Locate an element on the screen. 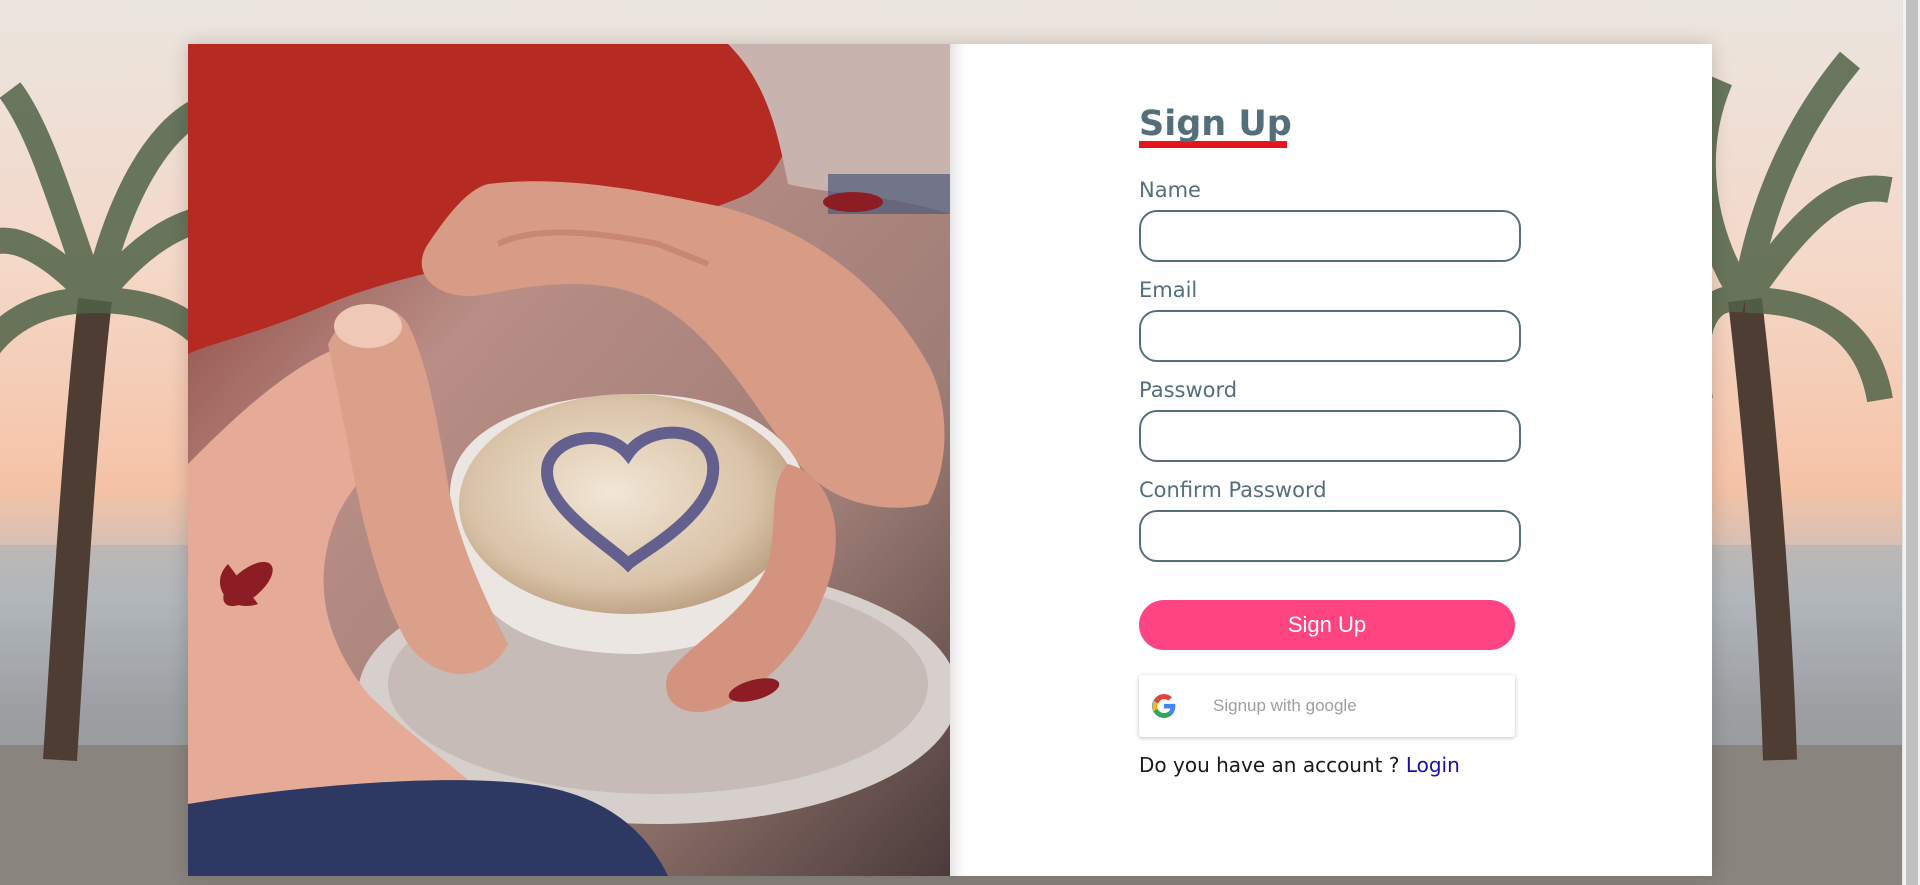 The width and height of the screenshot is (1920, 885). scrollbar-thumb is located at coordinates (1912, 442).